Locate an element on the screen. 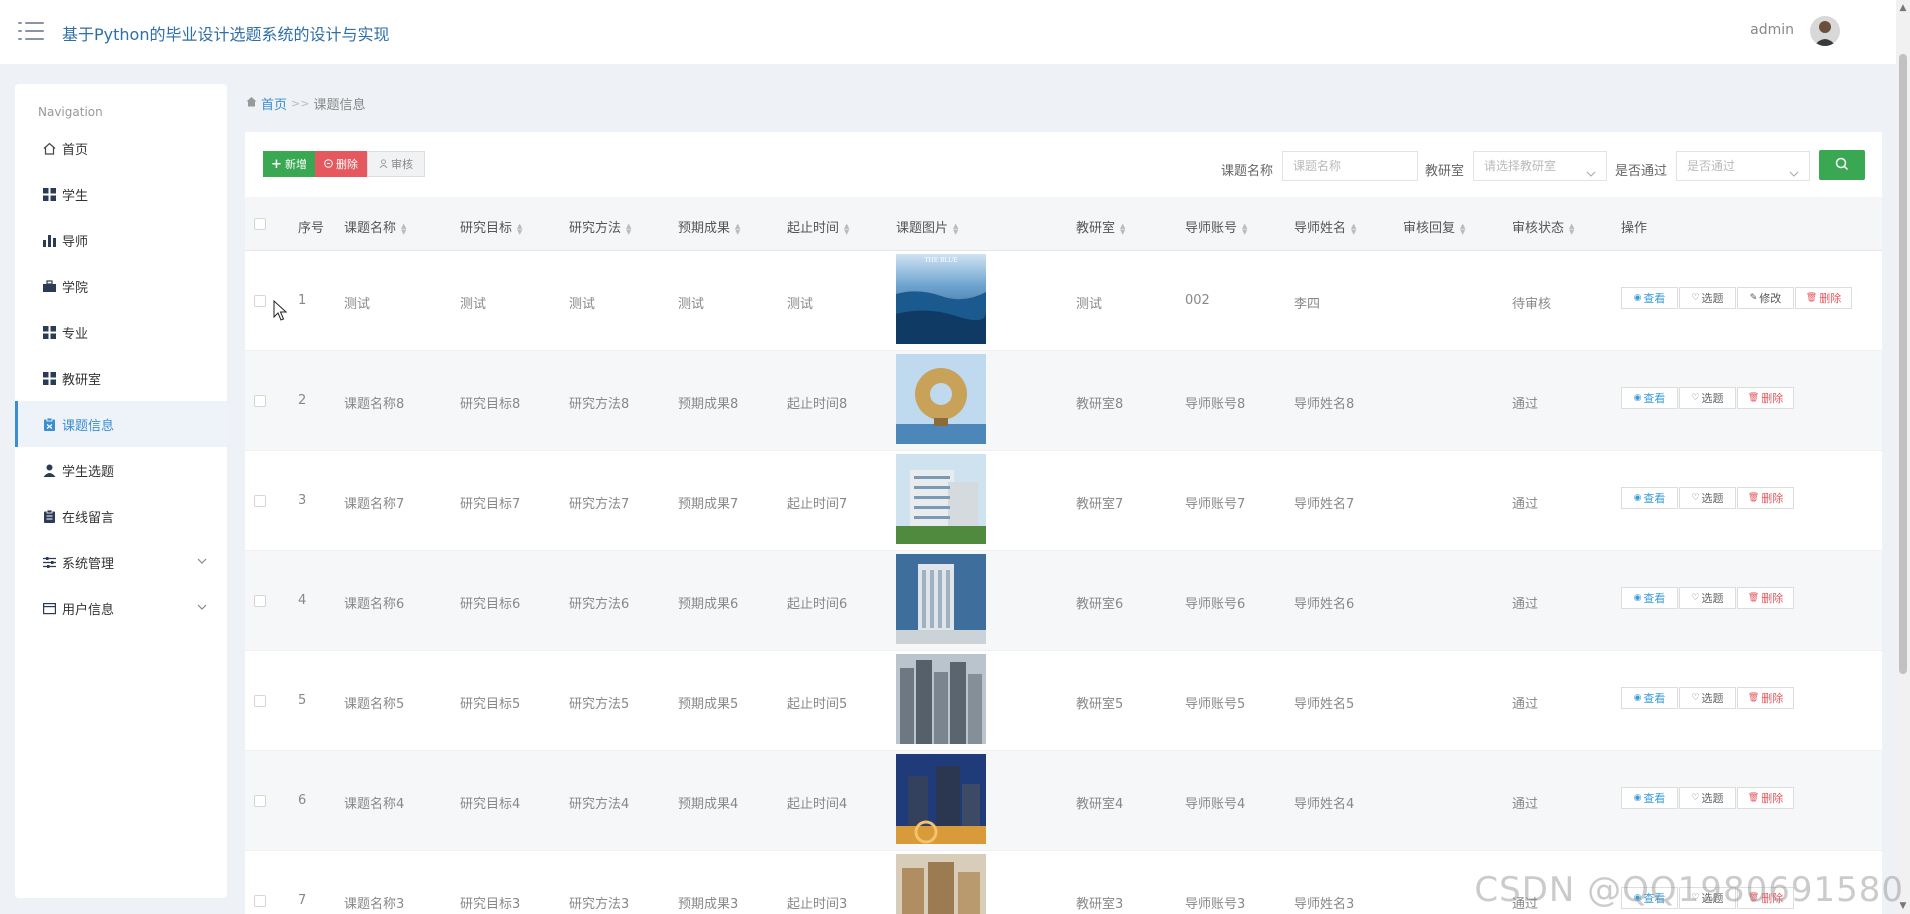  column-header-sortable: 导师账号 ▲ ▼ is located at coordinates (1216, 226).